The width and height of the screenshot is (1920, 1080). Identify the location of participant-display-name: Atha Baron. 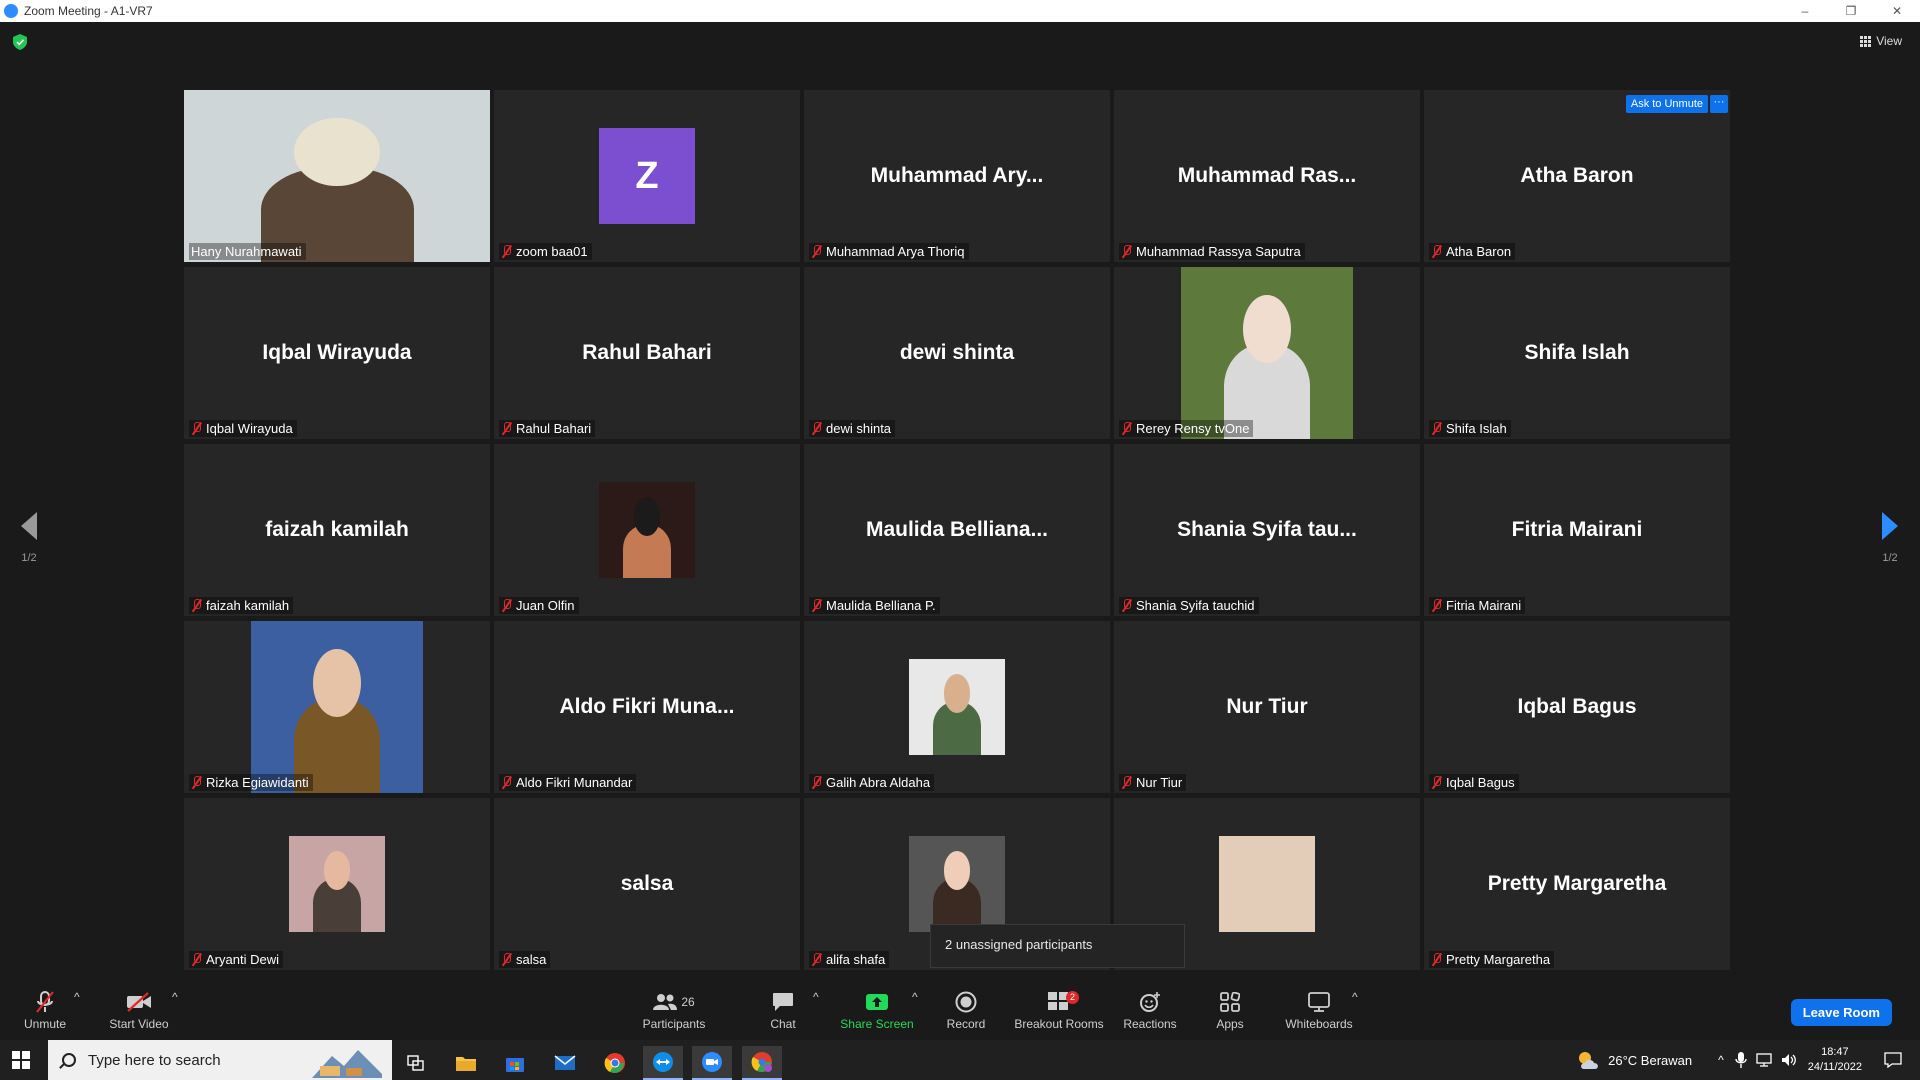
(1577, 175).